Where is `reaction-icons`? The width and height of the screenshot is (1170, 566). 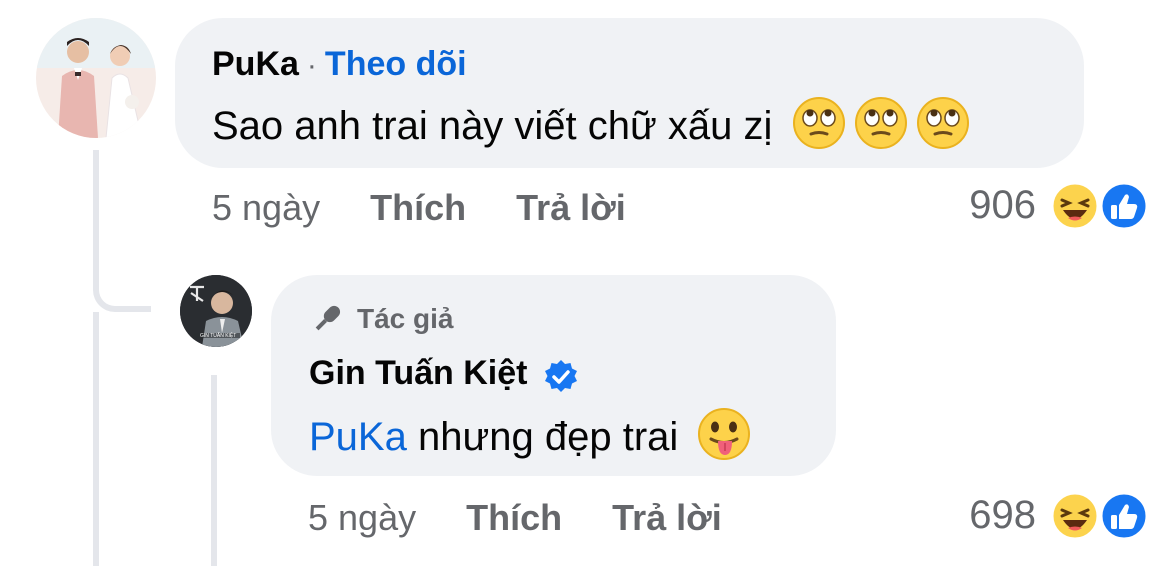 reaction-icons is located at coordinates (1099, 205).